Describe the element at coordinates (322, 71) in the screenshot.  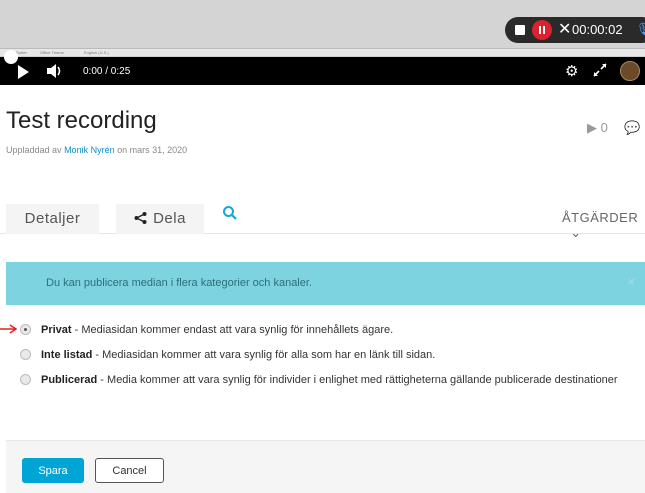
I see `player-controls: 0:00 / 0:25 ⚙` at that location.